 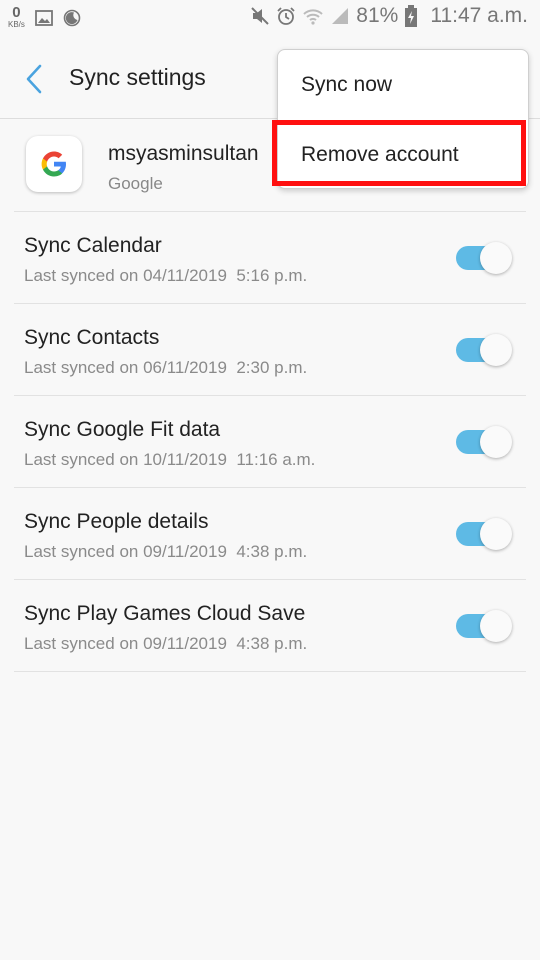 What do you see at coordinates (35, 79) in the screenshot?
I see `back-arrow-icon` at bounding box center [35, 79].